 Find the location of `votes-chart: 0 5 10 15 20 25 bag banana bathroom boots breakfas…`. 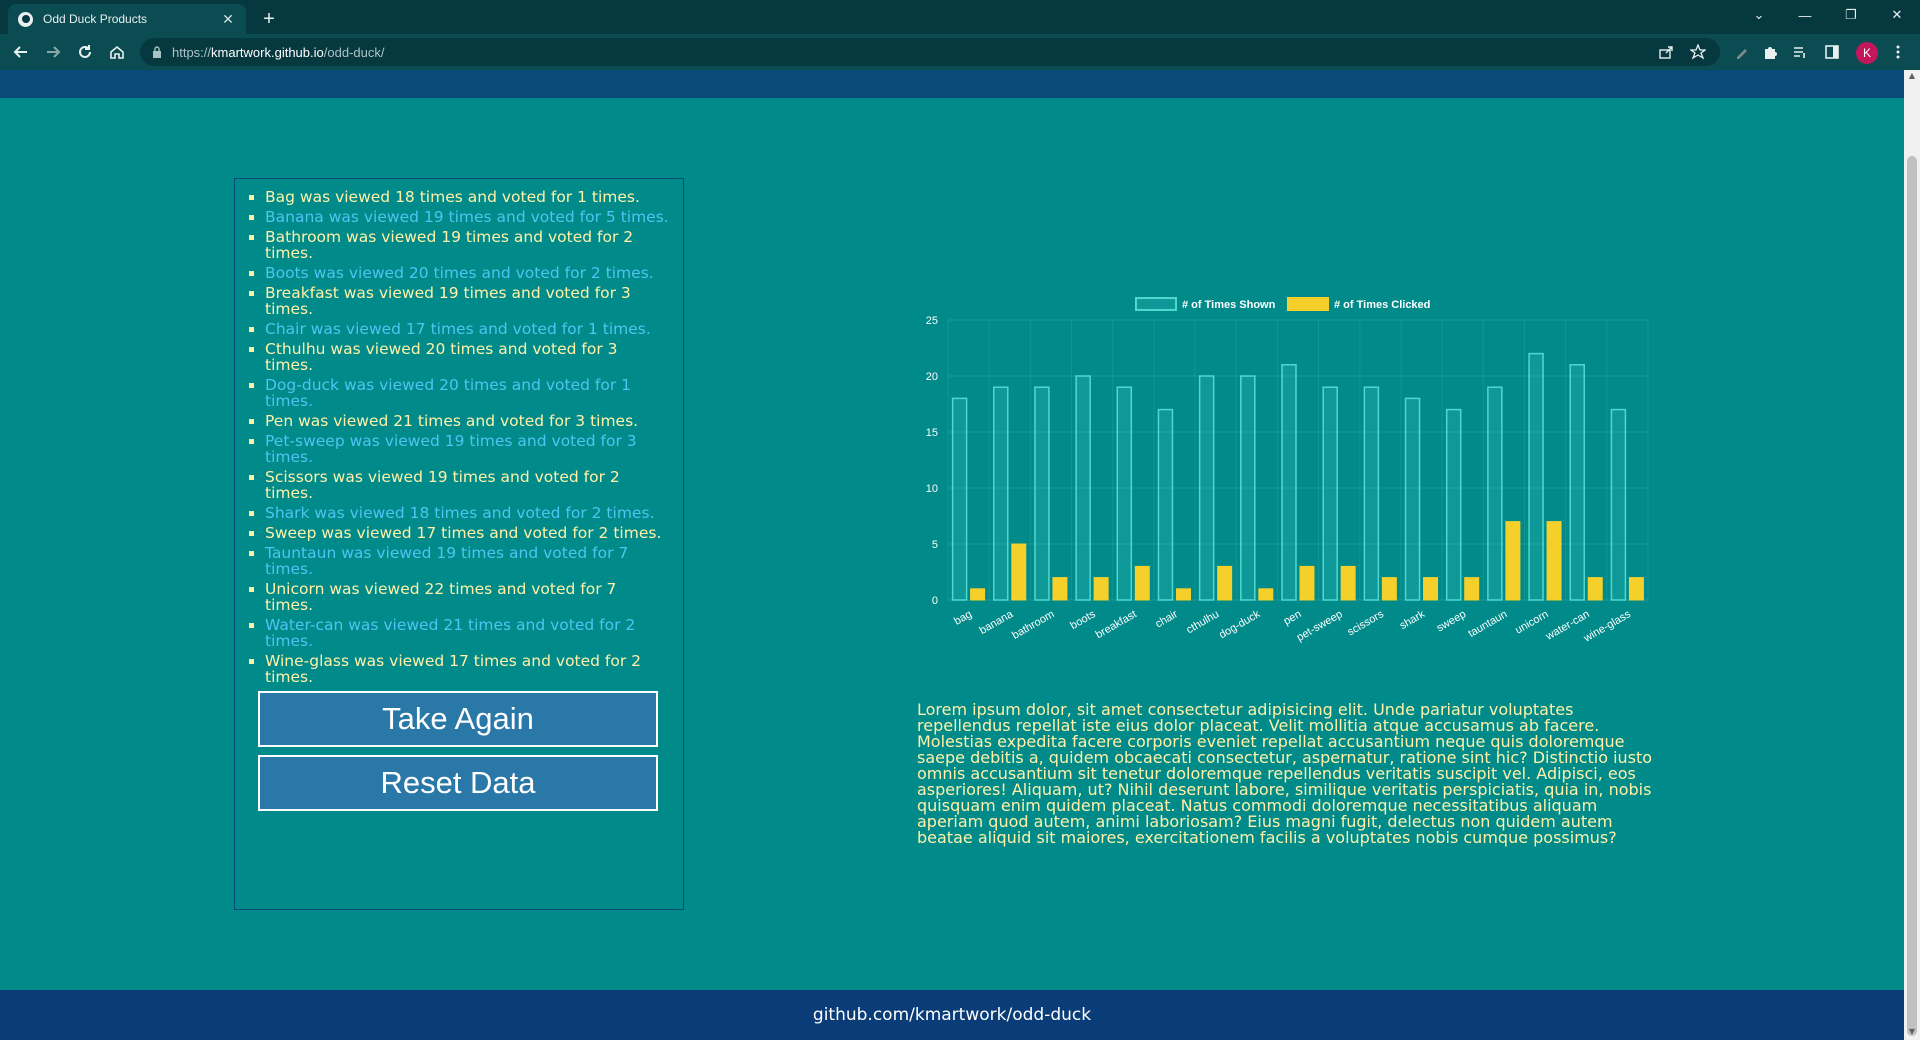

votes-chart: 0 5 10 15 20 25 bag banana bathroom boots breakfas… is located at coordinates (1280, 485).